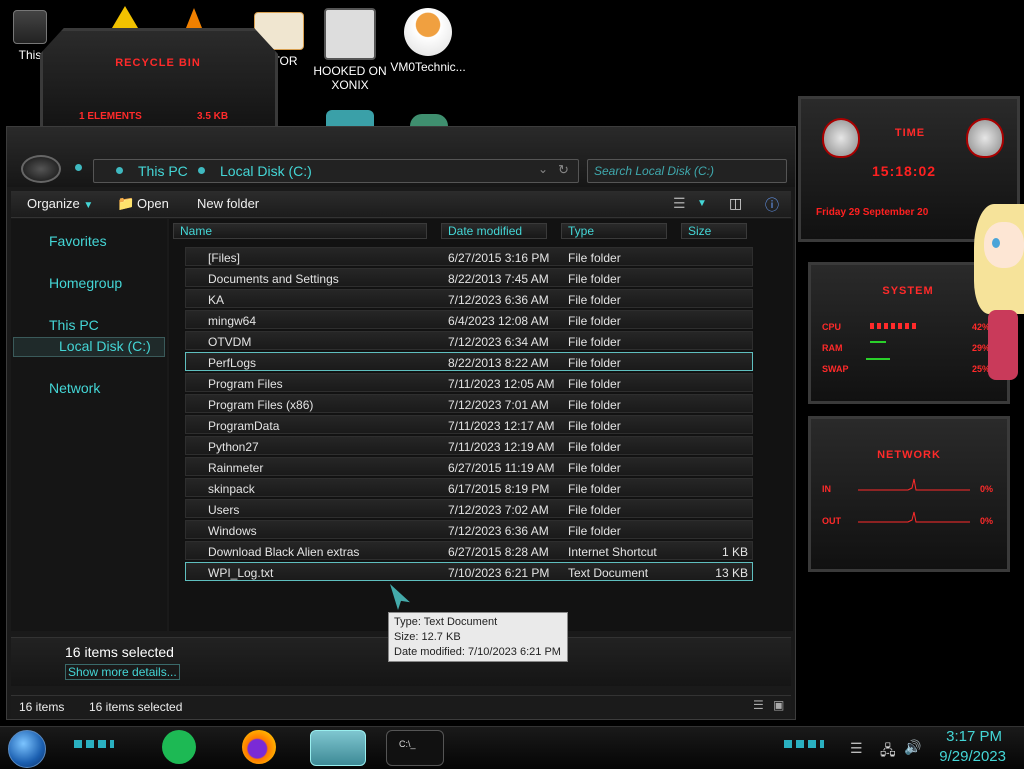  What do you see at coordinates (224, 510) in the screenshot?
I see `row-name: Users` at bounding box center [224, 510].